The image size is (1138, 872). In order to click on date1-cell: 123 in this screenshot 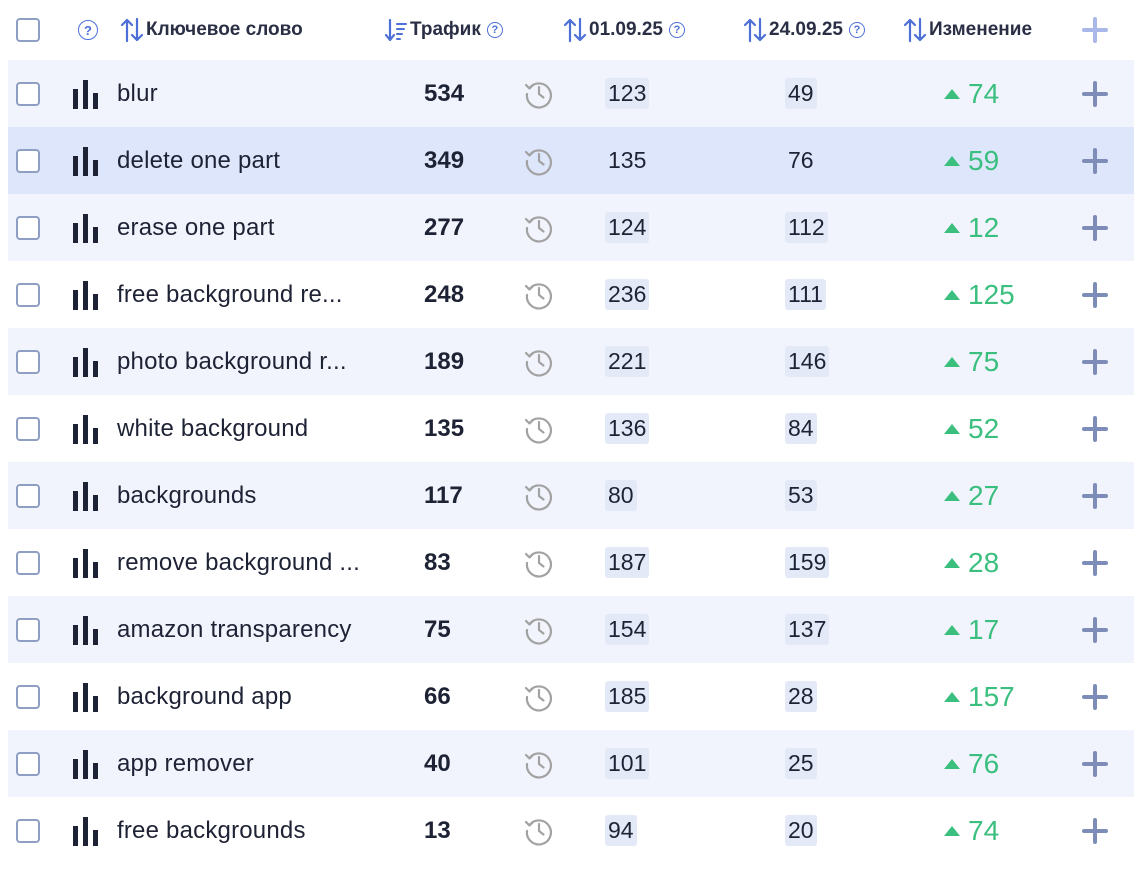, I will do `click(655, 93)`.